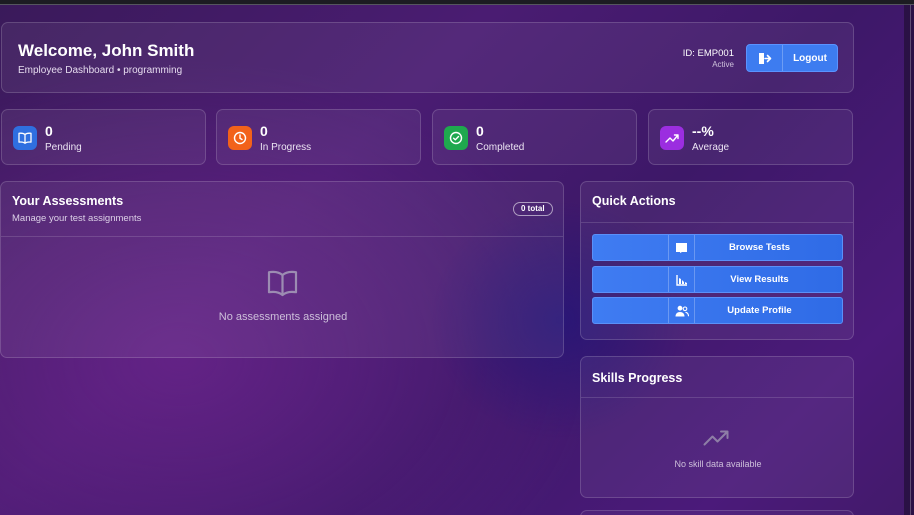 This screenshot has width=914, height=515. Describe the element at coordinates (103, 137) in the screenshot. I see `stat-card-pending: 0 Pending` at that location.